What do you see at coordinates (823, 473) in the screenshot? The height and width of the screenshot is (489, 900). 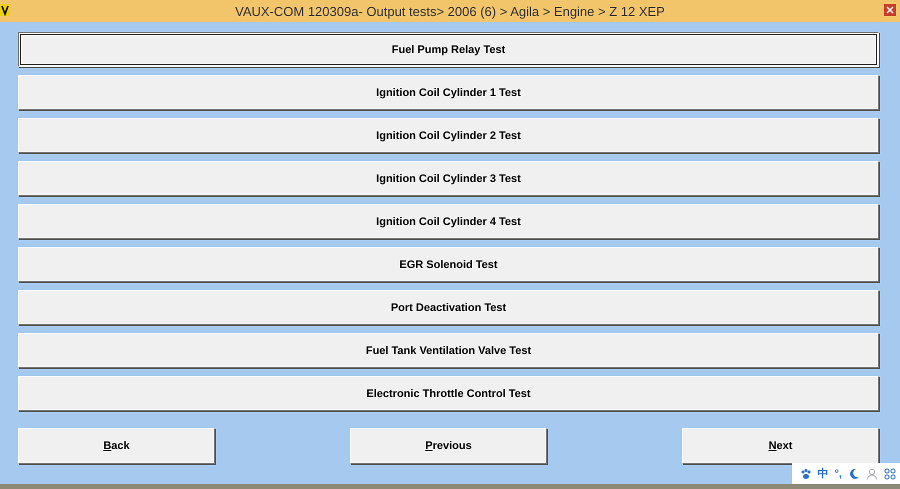 I see `input-mode: 中` at bounding box center [823, 473].